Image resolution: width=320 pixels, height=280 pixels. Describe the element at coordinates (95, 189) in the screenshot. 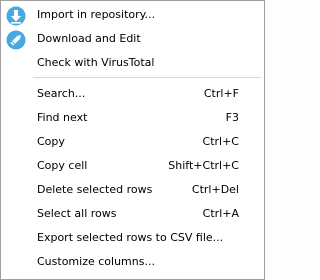

I see `menu-item-label: Delete selected rows` at that location.